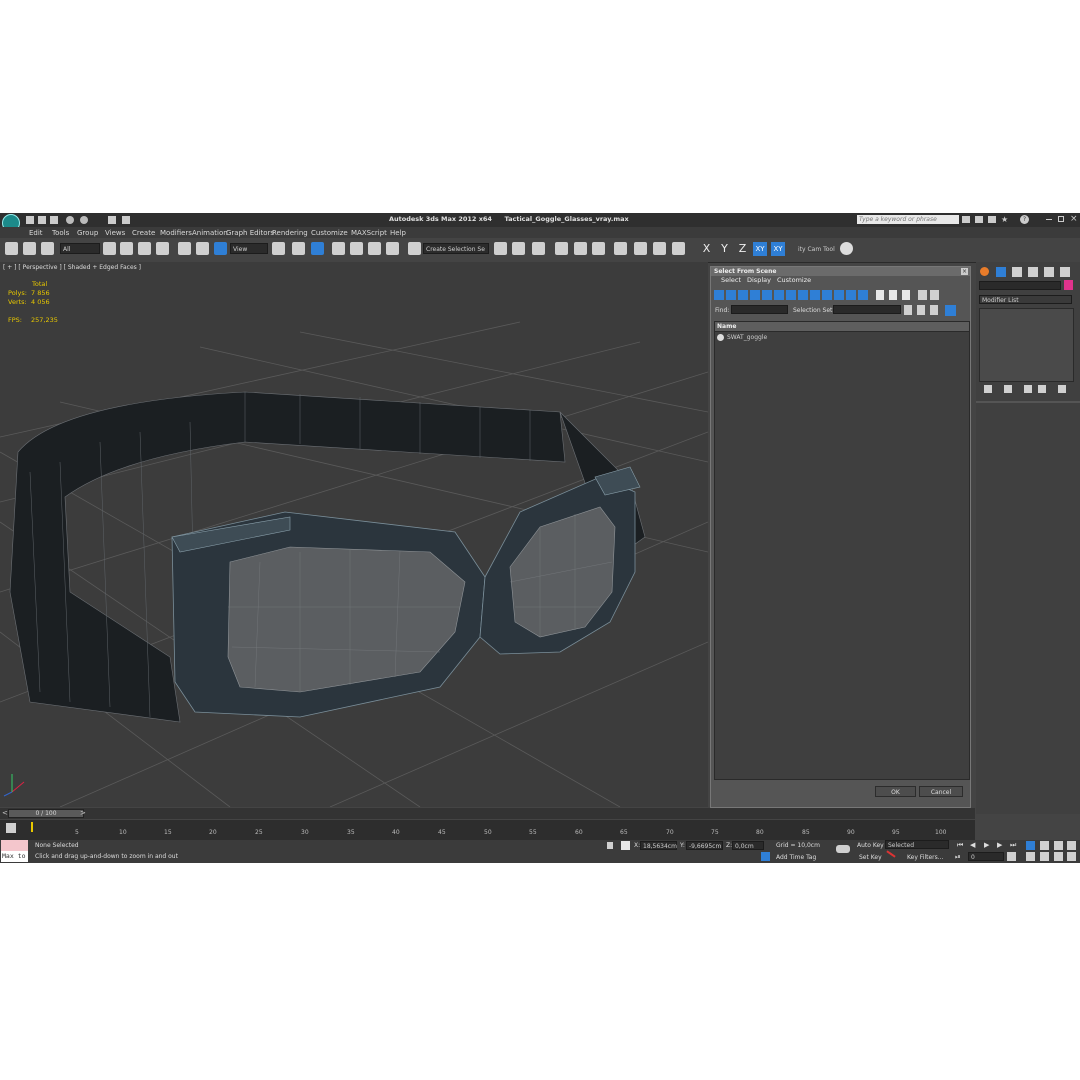 The width and height of the screenshot is (1080, 1080). I want to click on y-coordinate-field: -9,6695cm, so click(704, 845).